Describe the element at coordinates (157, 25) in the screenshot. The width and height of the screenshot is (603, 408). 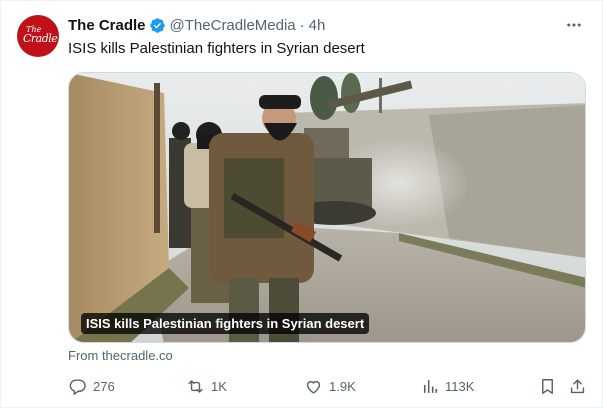
I see `verified-badge-icon` at that location.